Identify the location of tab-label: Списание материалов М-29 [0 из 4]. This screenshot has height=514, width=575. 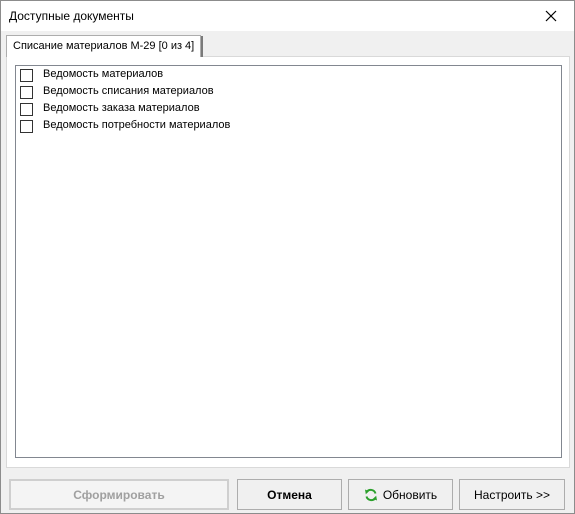
(104, 46).